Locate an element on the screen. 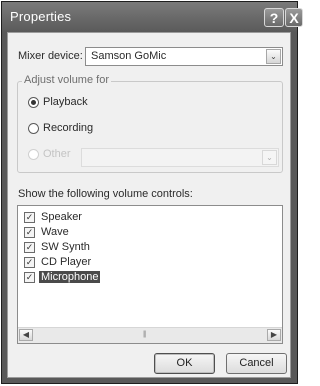  scroll-right-icon: ▶ is located at coordinates (274, 335).